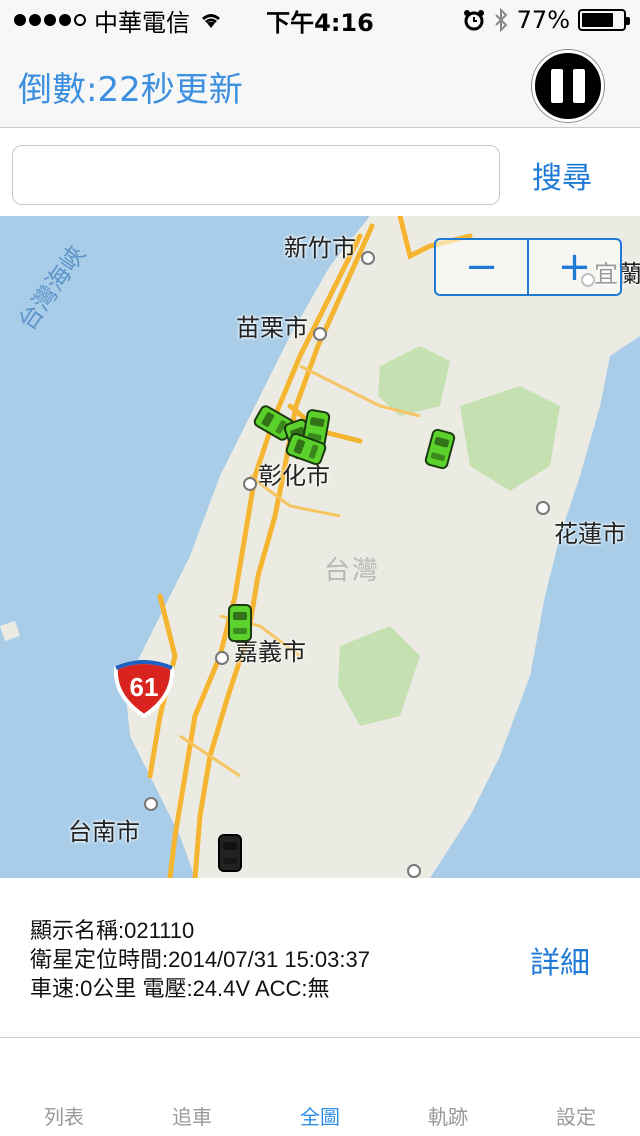 The height and width of the screenshot is (1136, 640). Describe the element at coordinates (144, 686) in the screenshot. I see `highway-number: 61` at that location.